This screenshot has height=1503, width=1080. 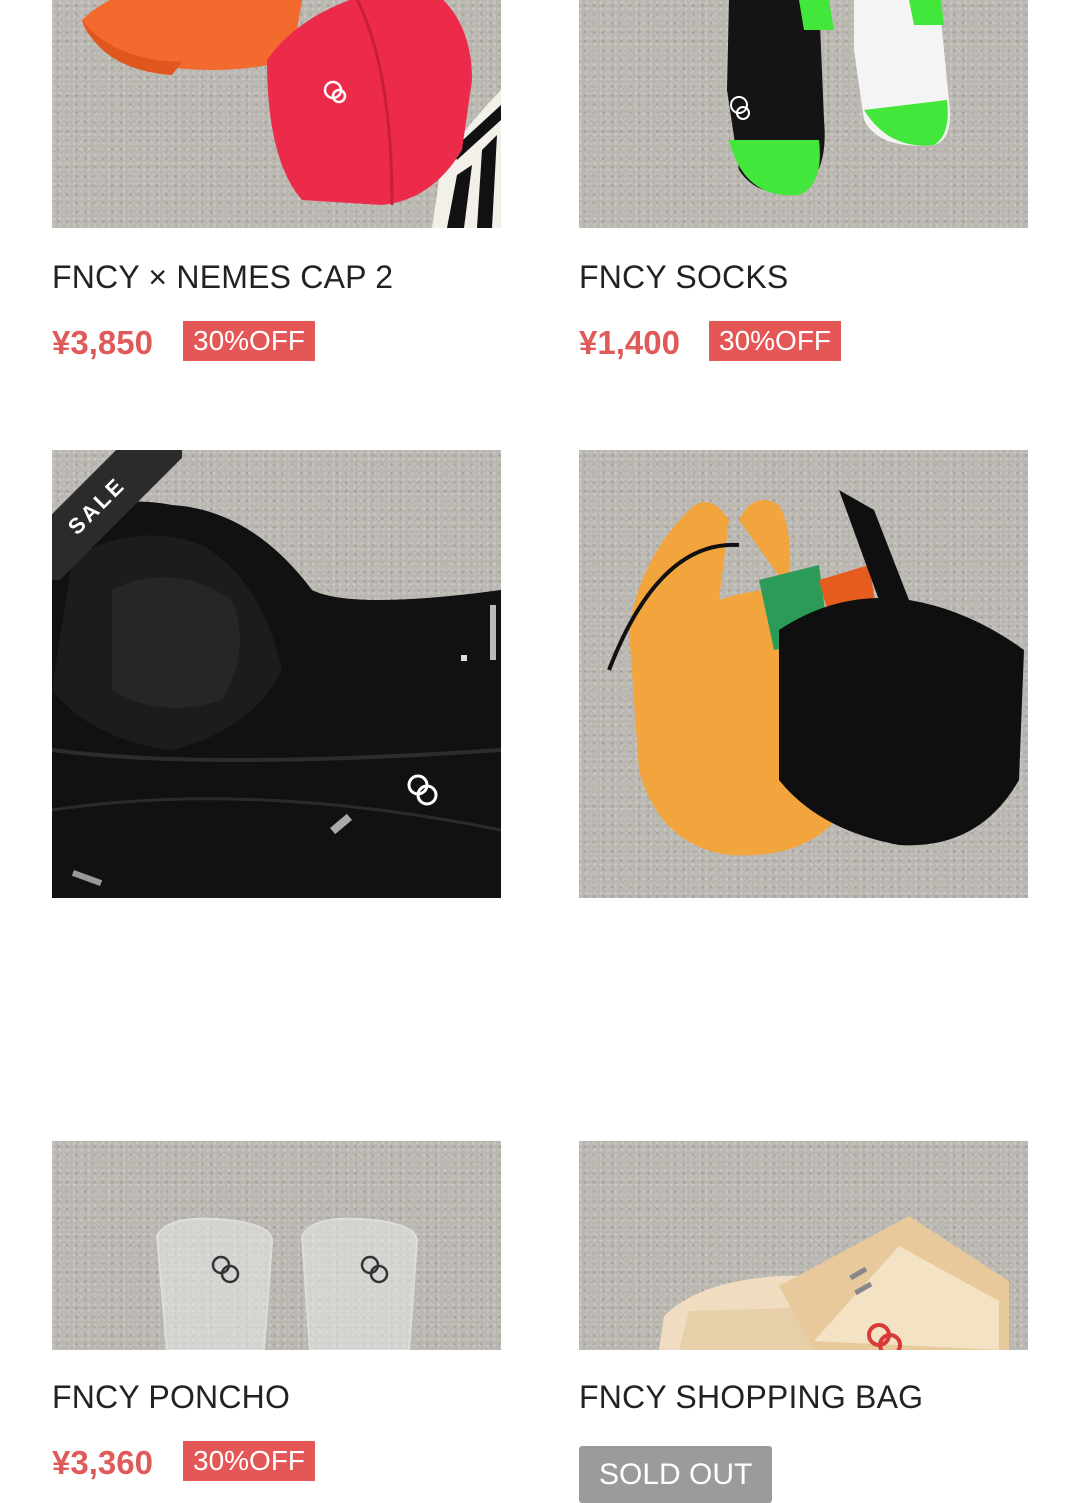 What do you see at coordinates (171, 1397) in the screenshot?
I see `product-name: FNCY PONCHO` at bounding box center [171, 1397].